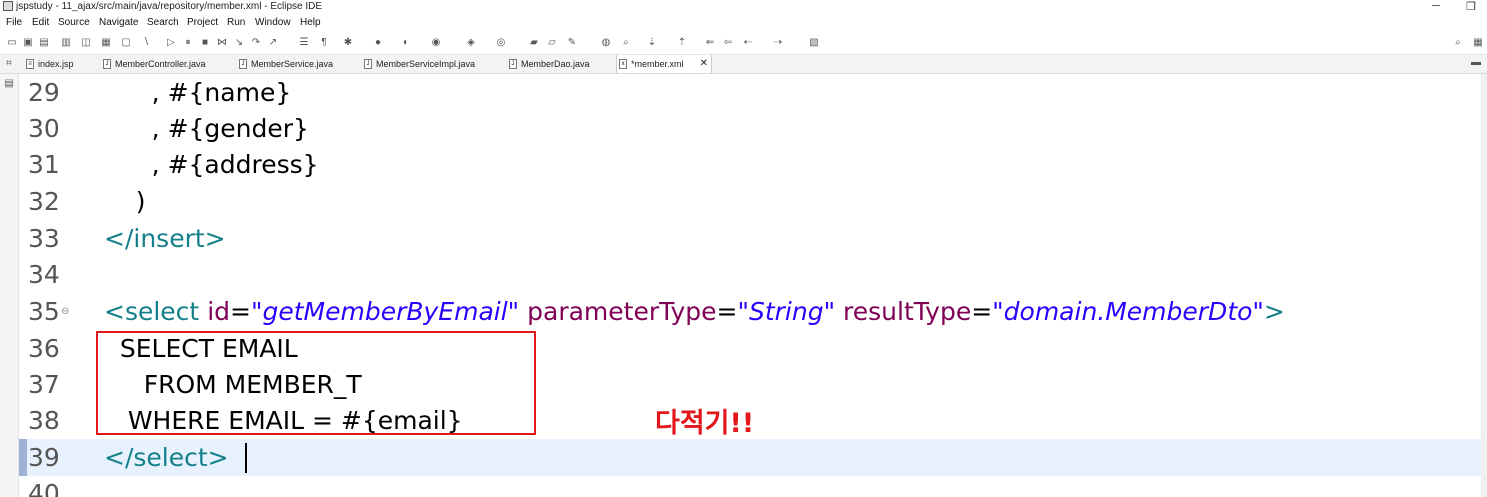 The image size is (1487, 497). I want to click on debug-icon: ✱, so click(348, 43).